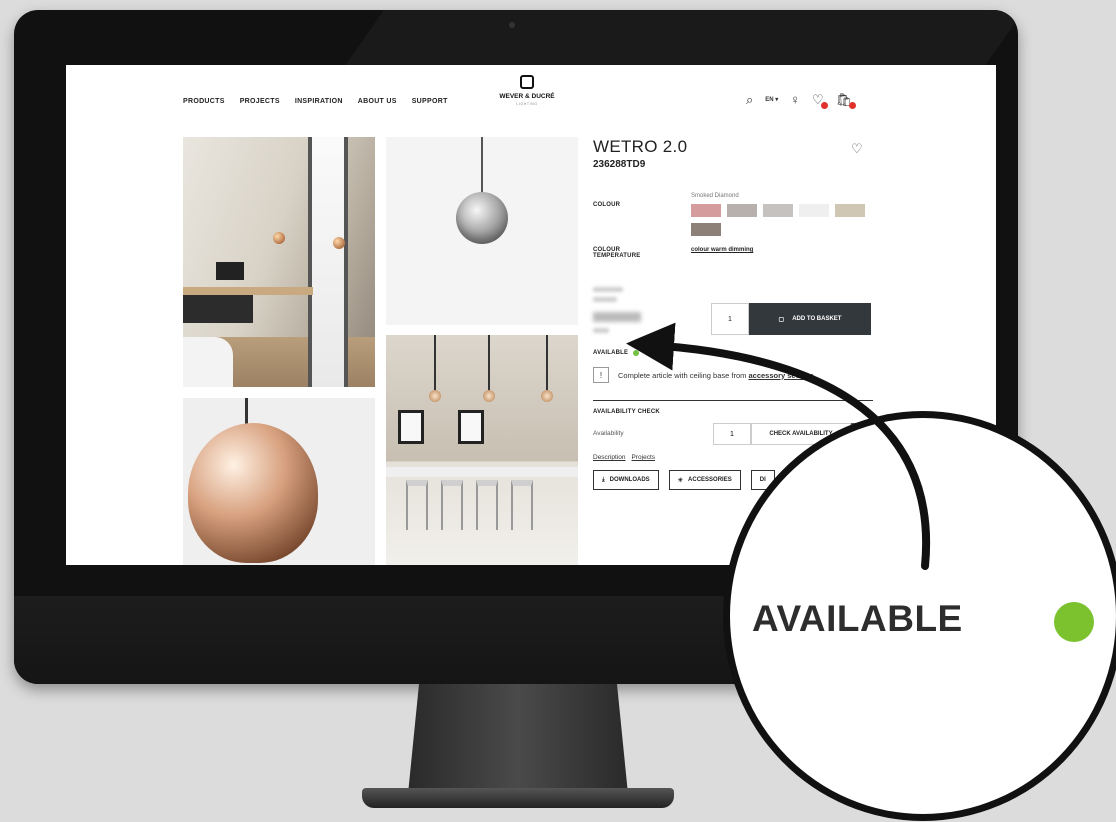 This screenshot has width=1116, height=822. I want to click on callout-arrow, so click(778, 446).